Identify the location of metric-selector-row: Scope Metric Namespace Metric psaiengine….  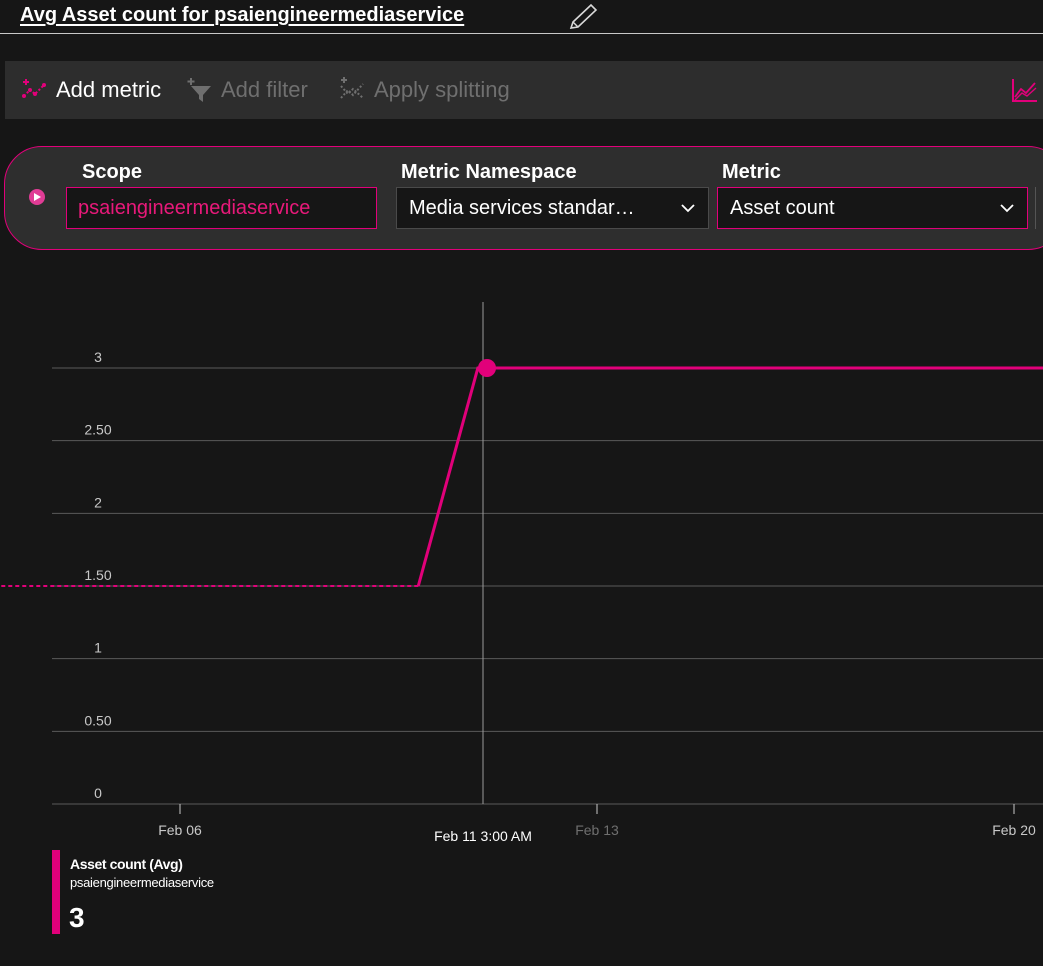
(523, 198).